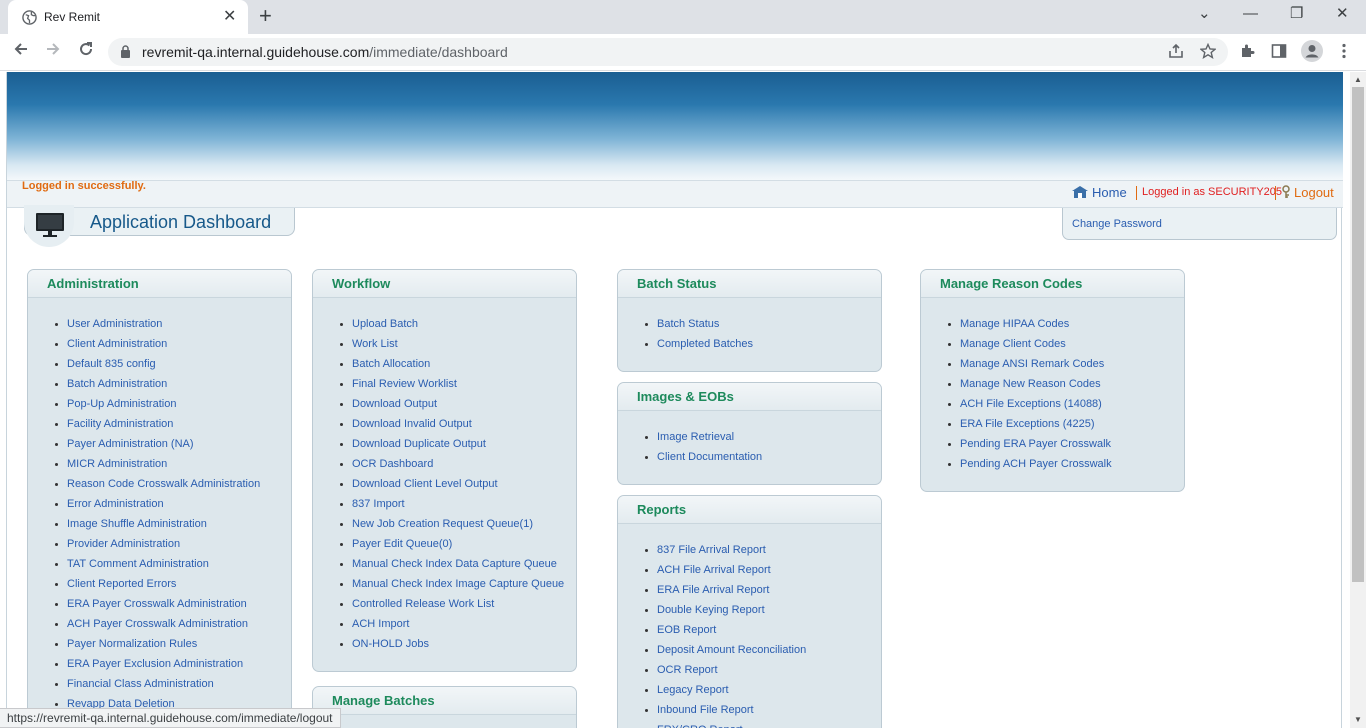 The image size is (1366, 728). Describe the element at coordinates (1176, 53) in the screenshot. I see `share-icon` at that location.